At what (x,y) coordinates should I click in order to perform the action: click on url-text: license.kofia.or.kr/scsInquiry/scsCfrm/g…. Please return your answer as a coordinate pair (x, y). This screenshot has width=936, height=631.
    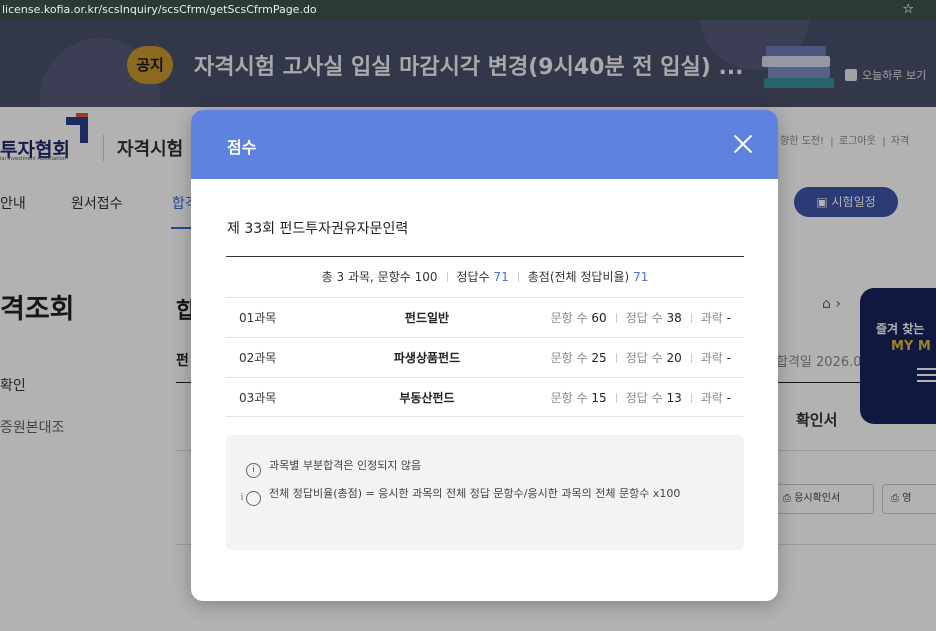
    Looking at the image, I should click on (159, 9).